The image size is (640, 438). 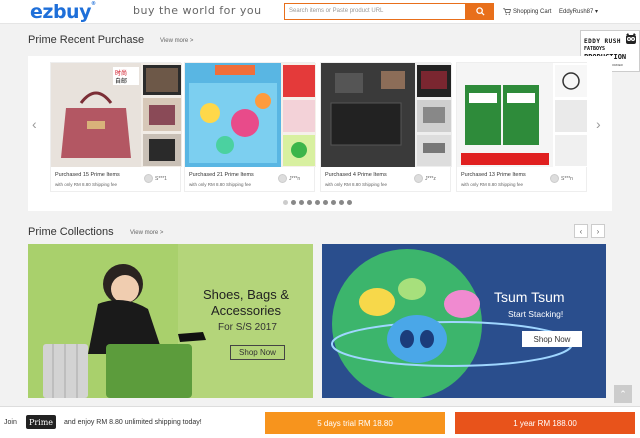 What do you see at coordinates (250, 115) in the screenshot?
I see `product-collage-toys` at bounding box center [250, 115].